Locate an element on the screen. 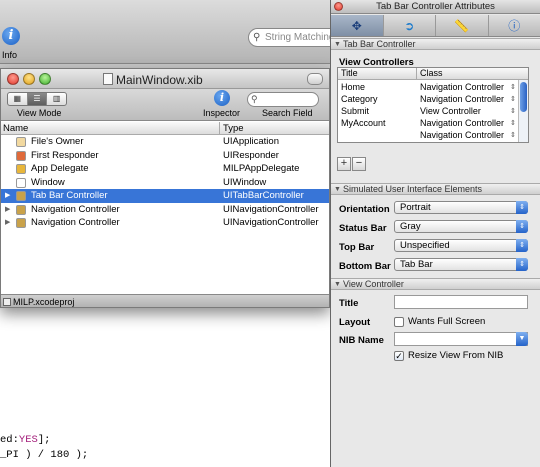 Image resolution: width=540 pixels, height=467 pixels. view-controller-row: Navigation Controller ⇕ is located at coordinates (428, 135).